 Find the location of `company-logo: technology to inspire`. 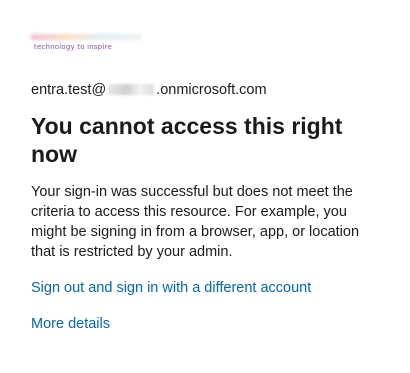

company-logo: technology to inspire is located at coordinates (211, 43).